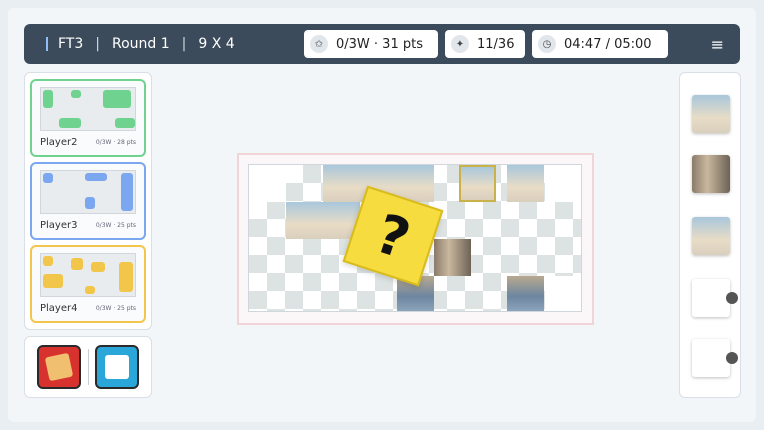  What do you see at coordinates (47, 44) in the screenshot?
I see `accent-tick` at bounding box center [47, 44].